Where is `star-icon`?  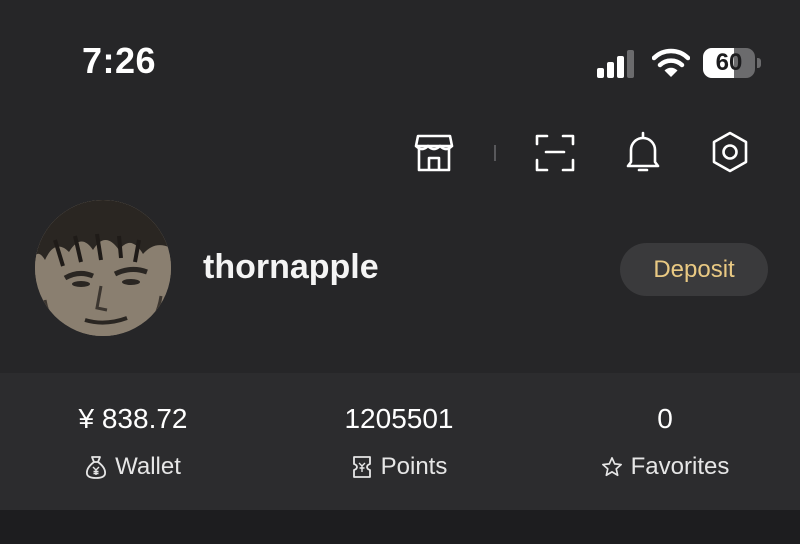
star-icon is located at coordinates (611, 467).